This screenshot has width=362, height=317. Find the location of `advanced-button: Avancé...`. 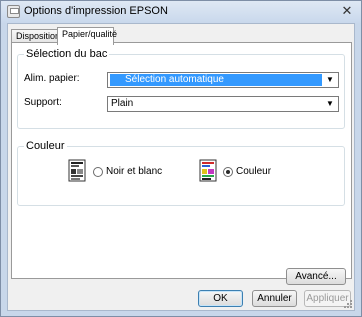

advanced-button: Avancé... is located at coordinates (316, 276).